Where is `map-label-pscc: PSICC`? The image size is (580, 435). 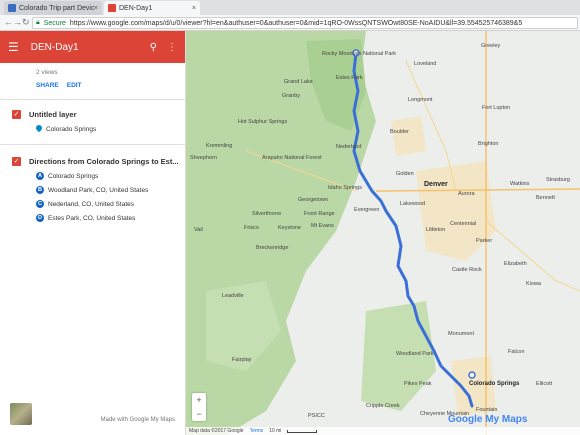 map-label-pscc: PSICC is located at coordinates (316, 416).